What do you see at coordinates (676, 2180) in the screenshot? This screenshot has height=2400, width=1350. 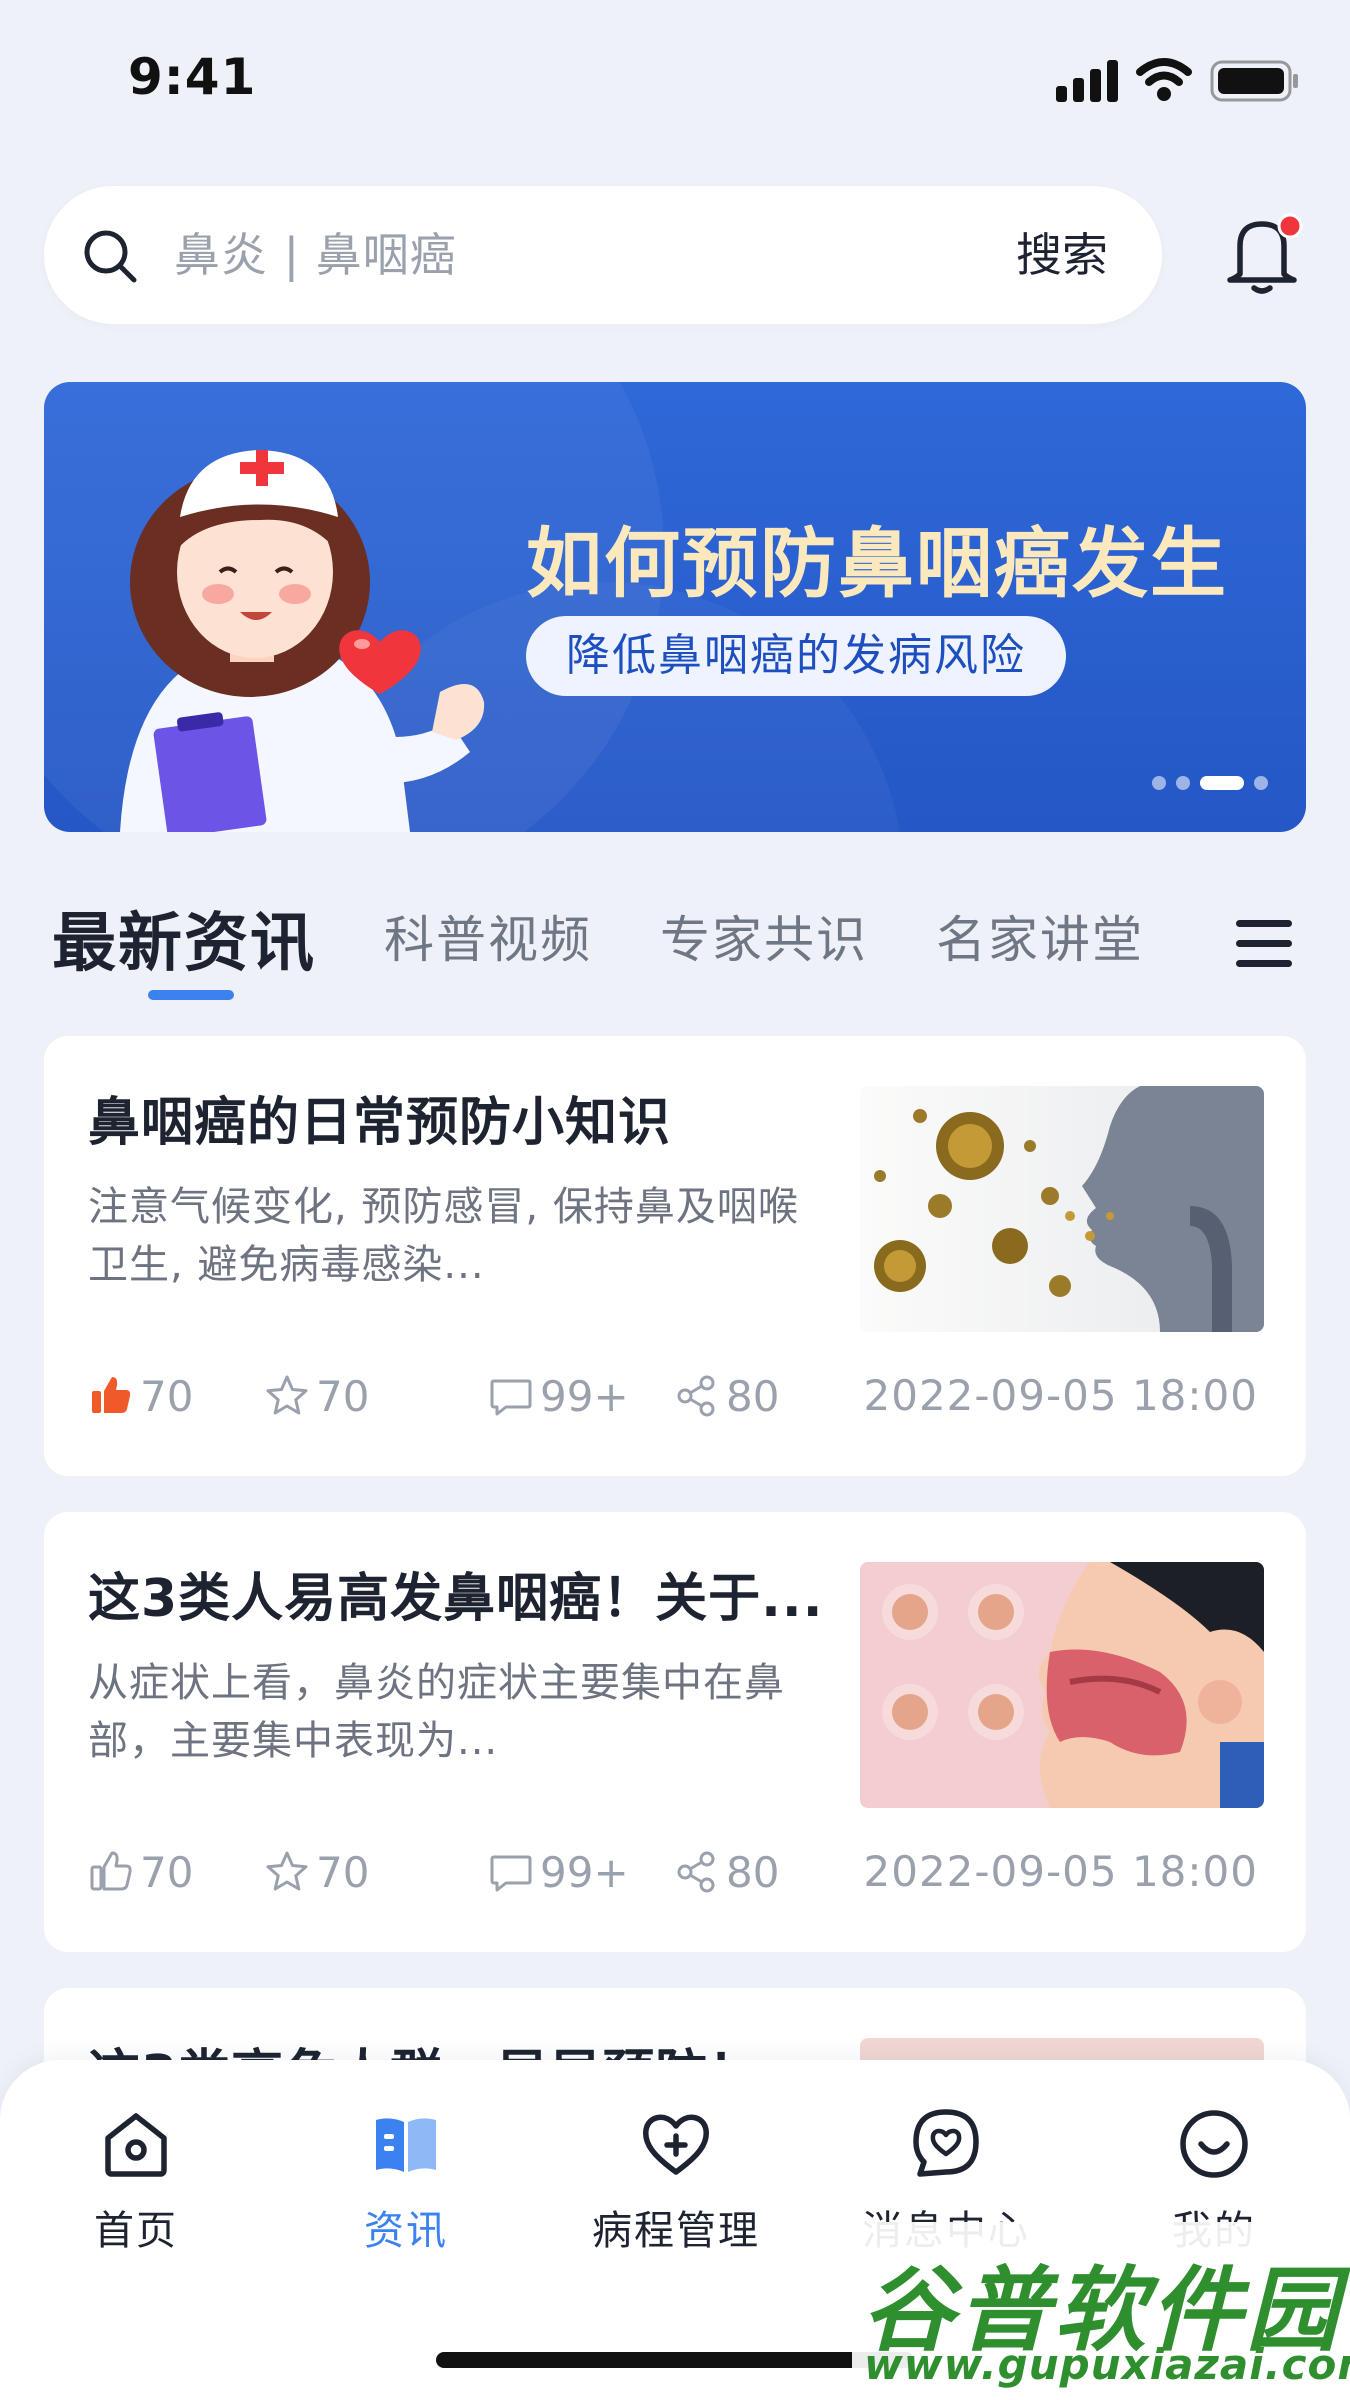 I see `nav-item-disease-management: 病程管理` at bounding box center [676, 2180].